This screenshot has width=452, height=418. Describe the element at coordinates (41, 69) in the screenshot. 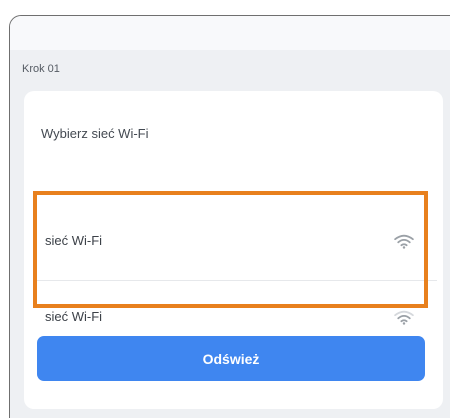

I see `step-label: Krok 01` at that location.